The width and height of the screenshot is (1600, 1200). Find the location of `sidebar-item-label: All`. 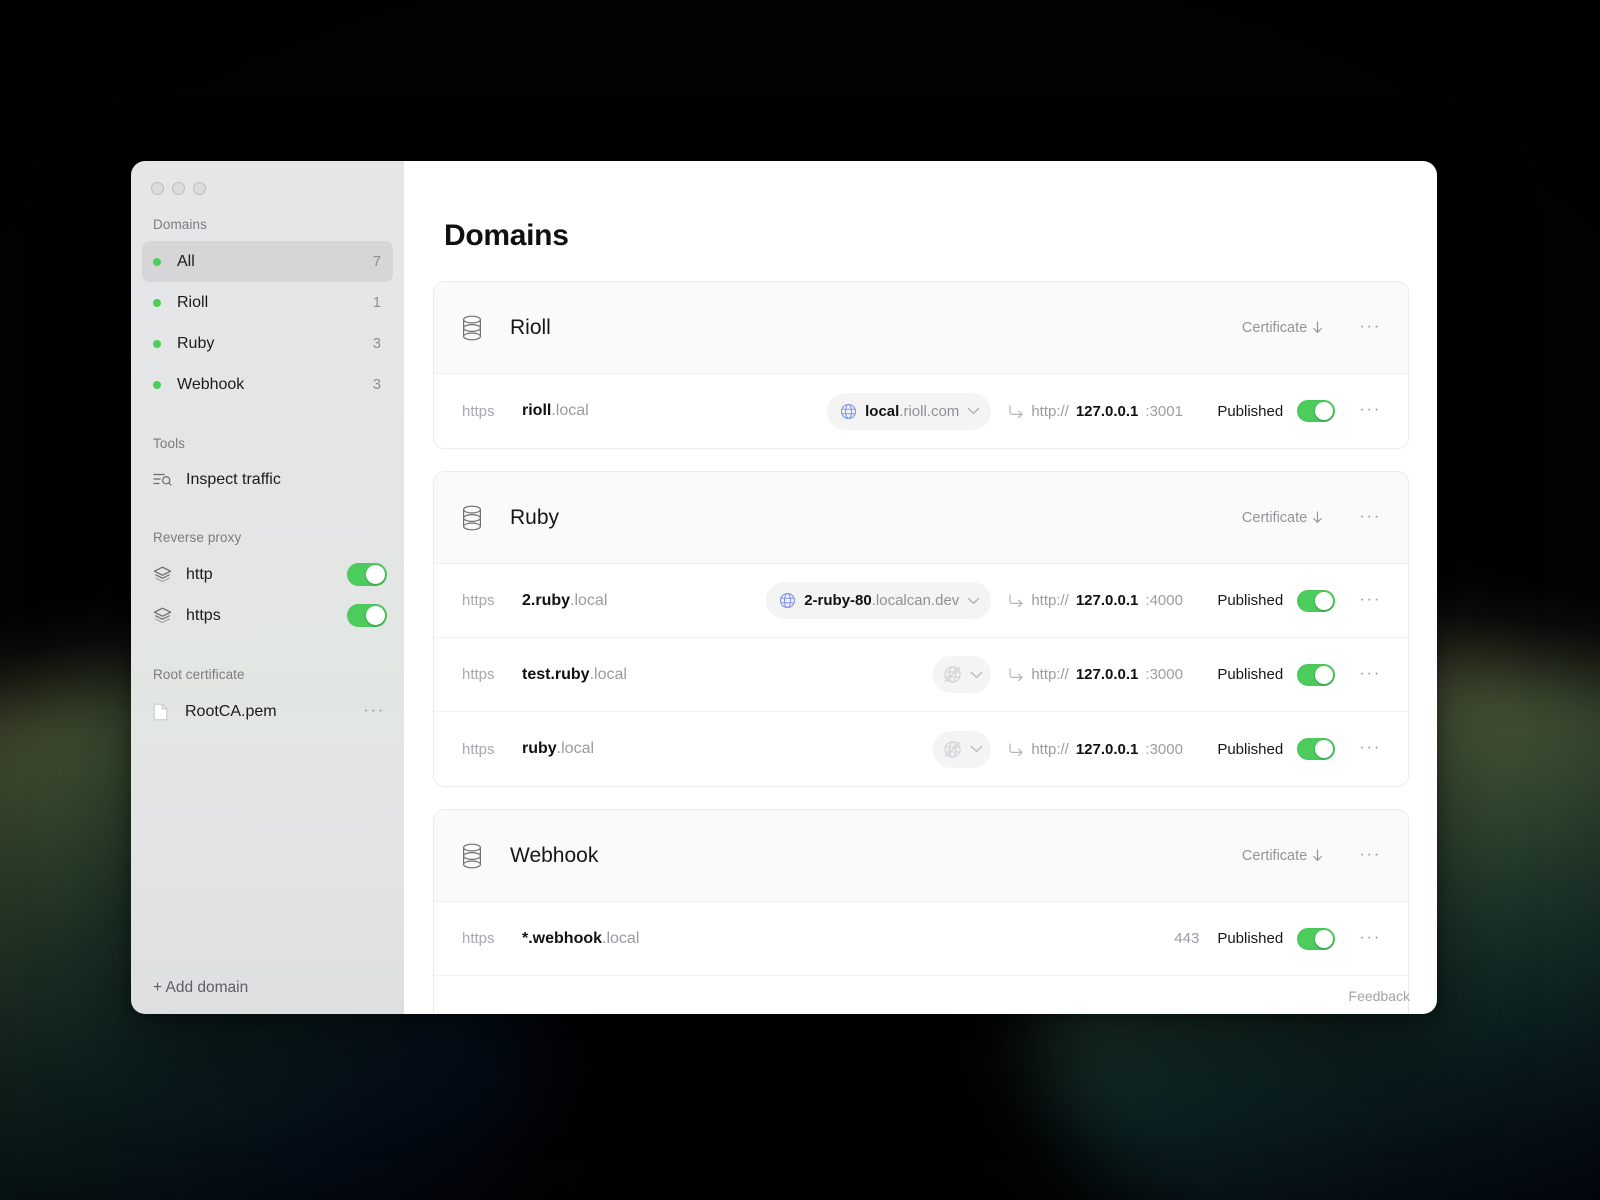

sidebar-item-label: All is located at coordinates (186, 261).